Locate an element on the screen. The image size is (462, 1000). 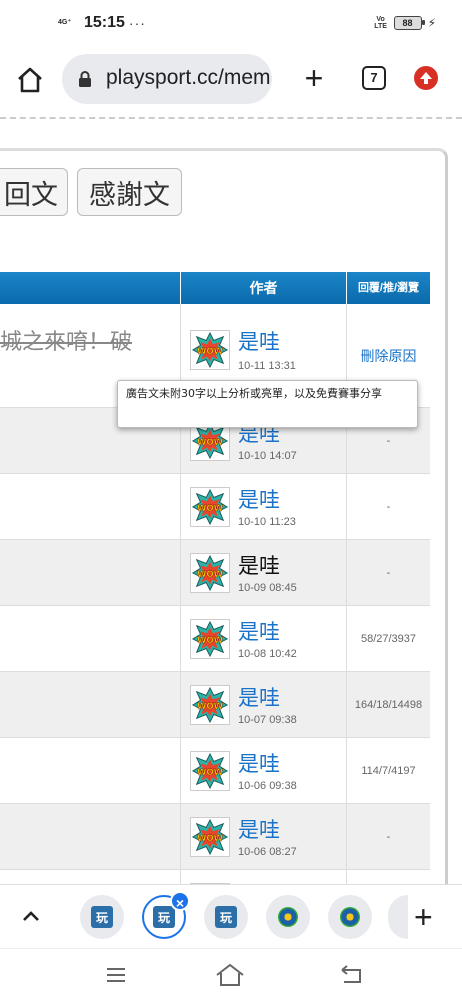
table-row: WOW 是哇 10-08 10:42 58/27/3937 is located at coordinates (215, 639).